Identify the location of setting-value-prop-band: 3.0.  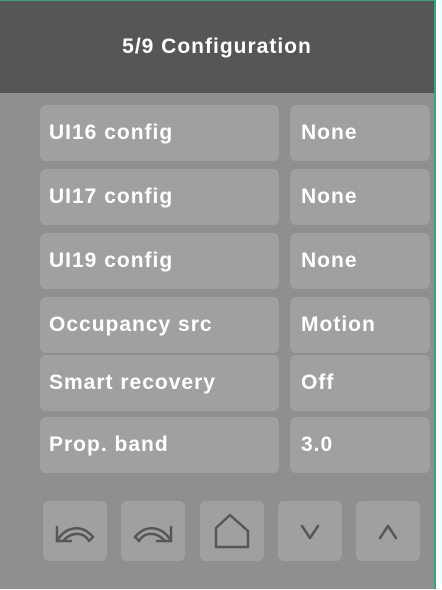
(360, 445).